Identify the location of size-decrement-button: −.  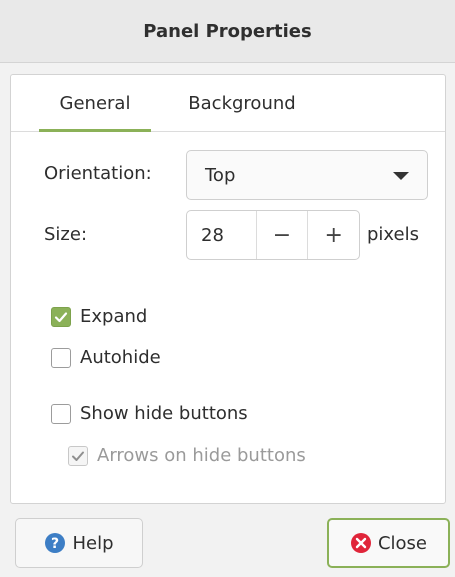
(283, 235).